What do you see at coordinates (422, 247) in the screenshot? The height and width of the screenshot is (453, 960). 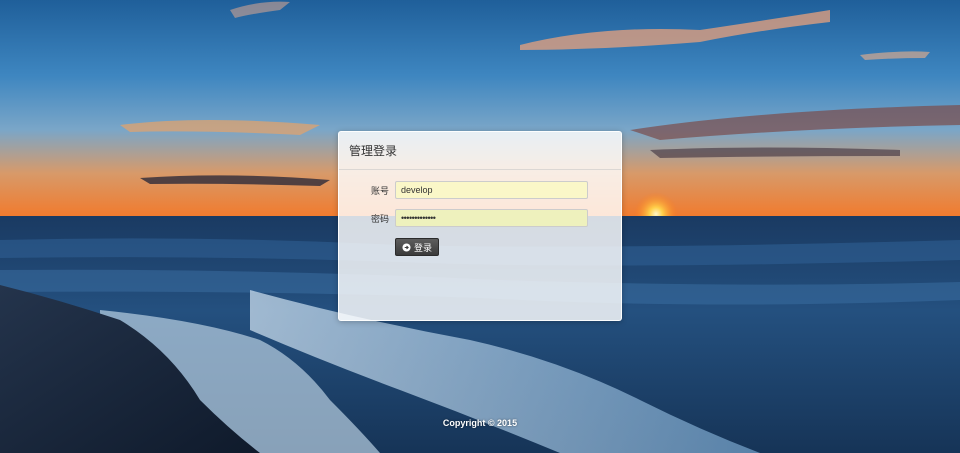 I see `login-button-label: 登录` at bounding box center [422, 247].